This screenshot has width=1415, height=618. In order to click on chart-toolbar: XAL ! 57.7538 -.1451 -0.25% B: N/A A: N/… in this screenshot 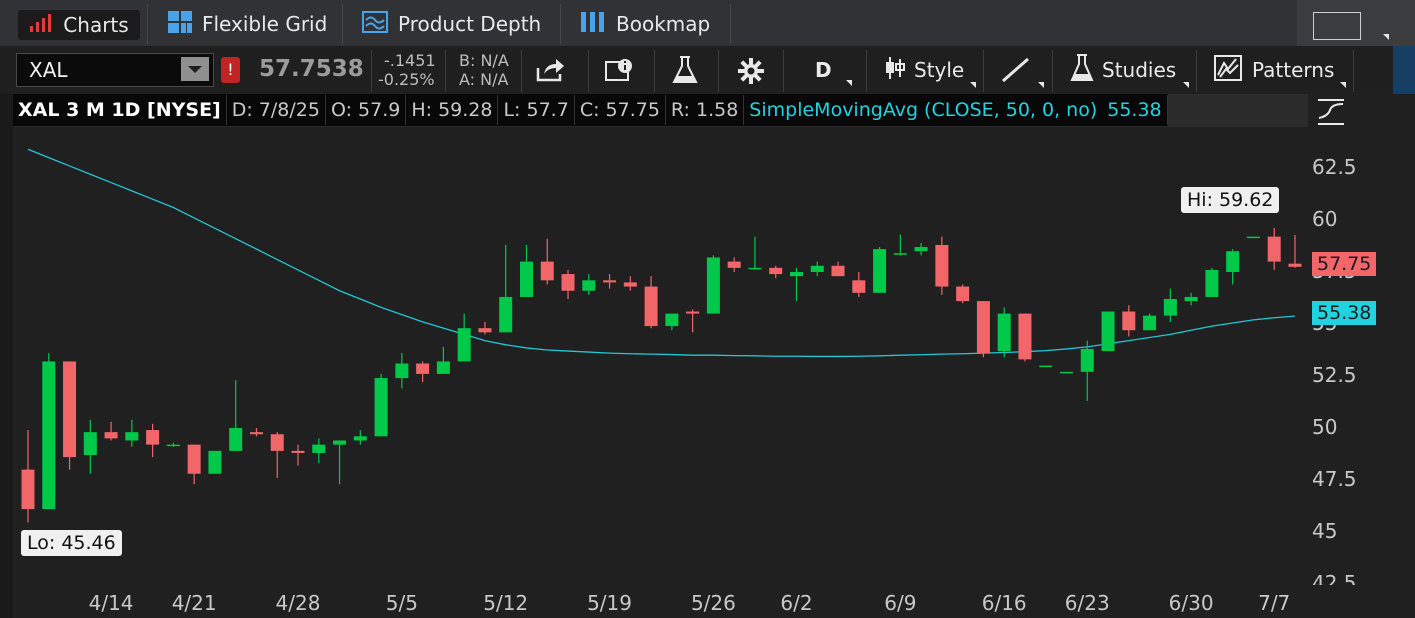, I will do `click(707, 70)`.